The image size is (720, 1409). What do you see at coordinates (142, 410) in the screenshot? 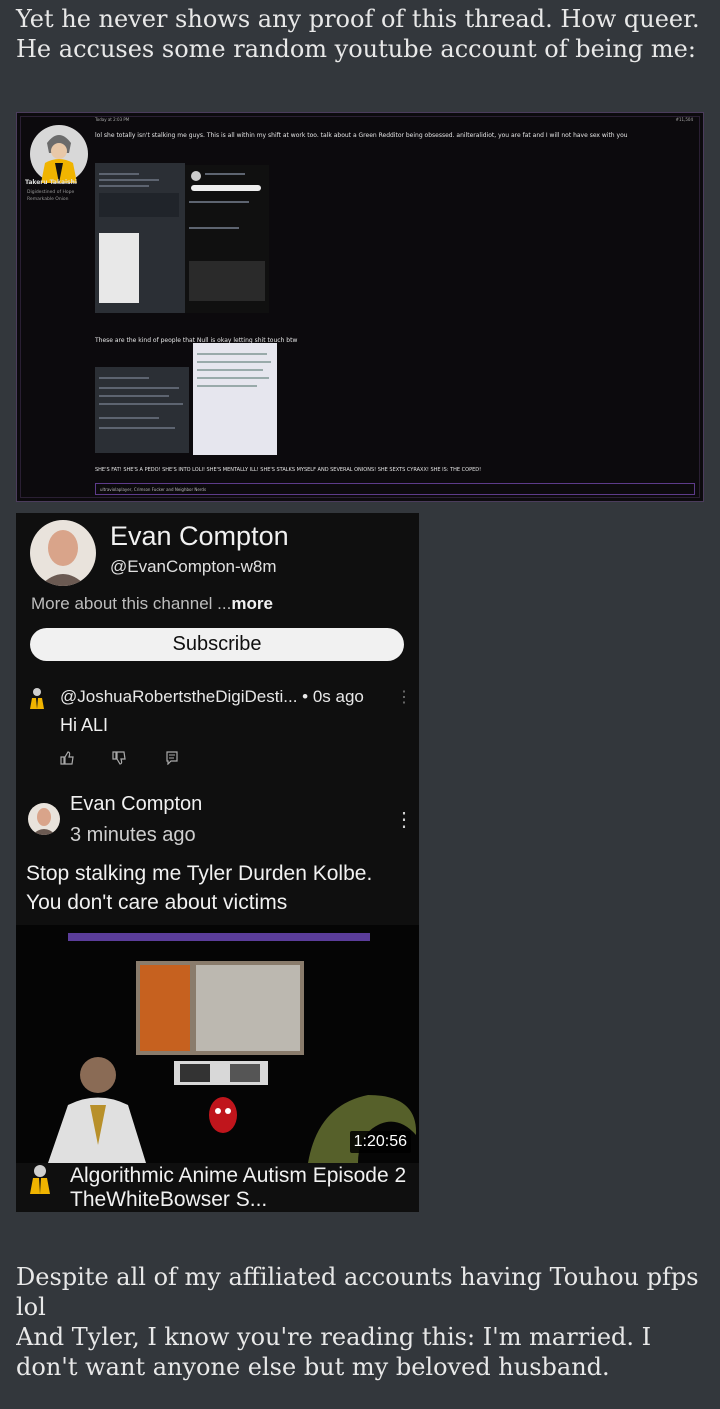
I see `nested-screenshot-discord` at bounding box center [142, 410].